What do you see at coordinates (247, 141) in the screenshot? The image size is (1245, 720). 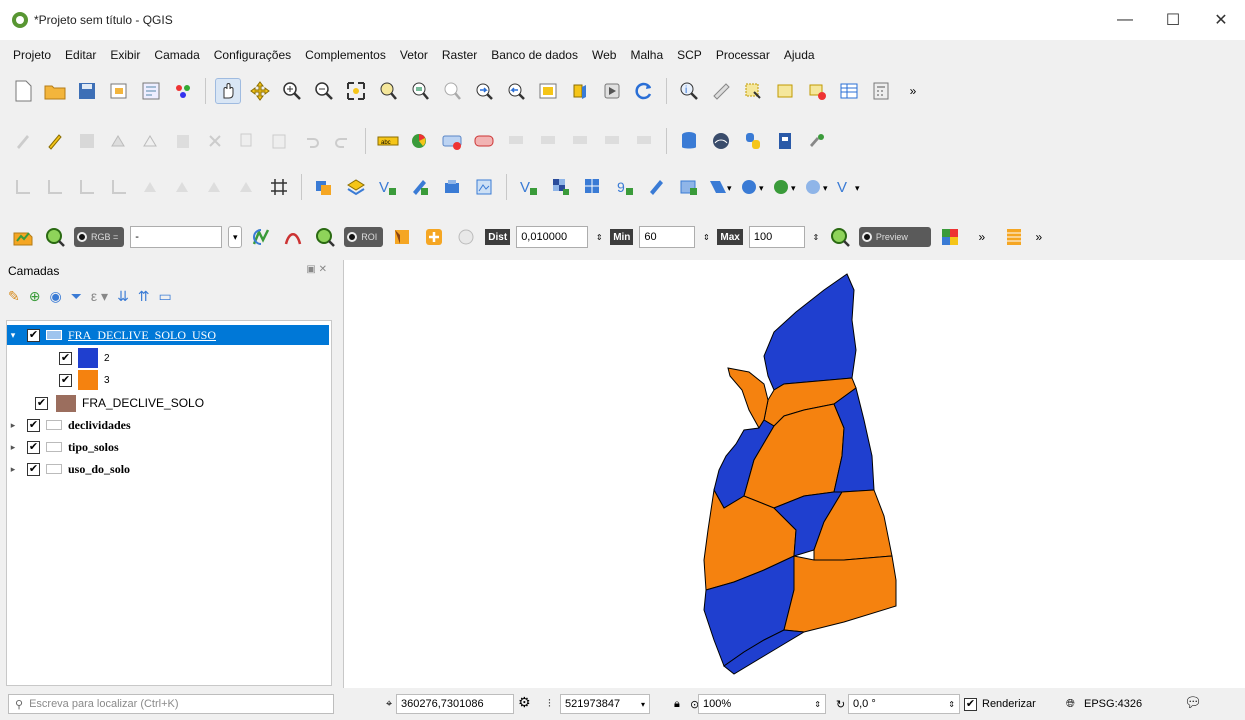 I see `copy-features-icon` at bounding box center [247, 141].